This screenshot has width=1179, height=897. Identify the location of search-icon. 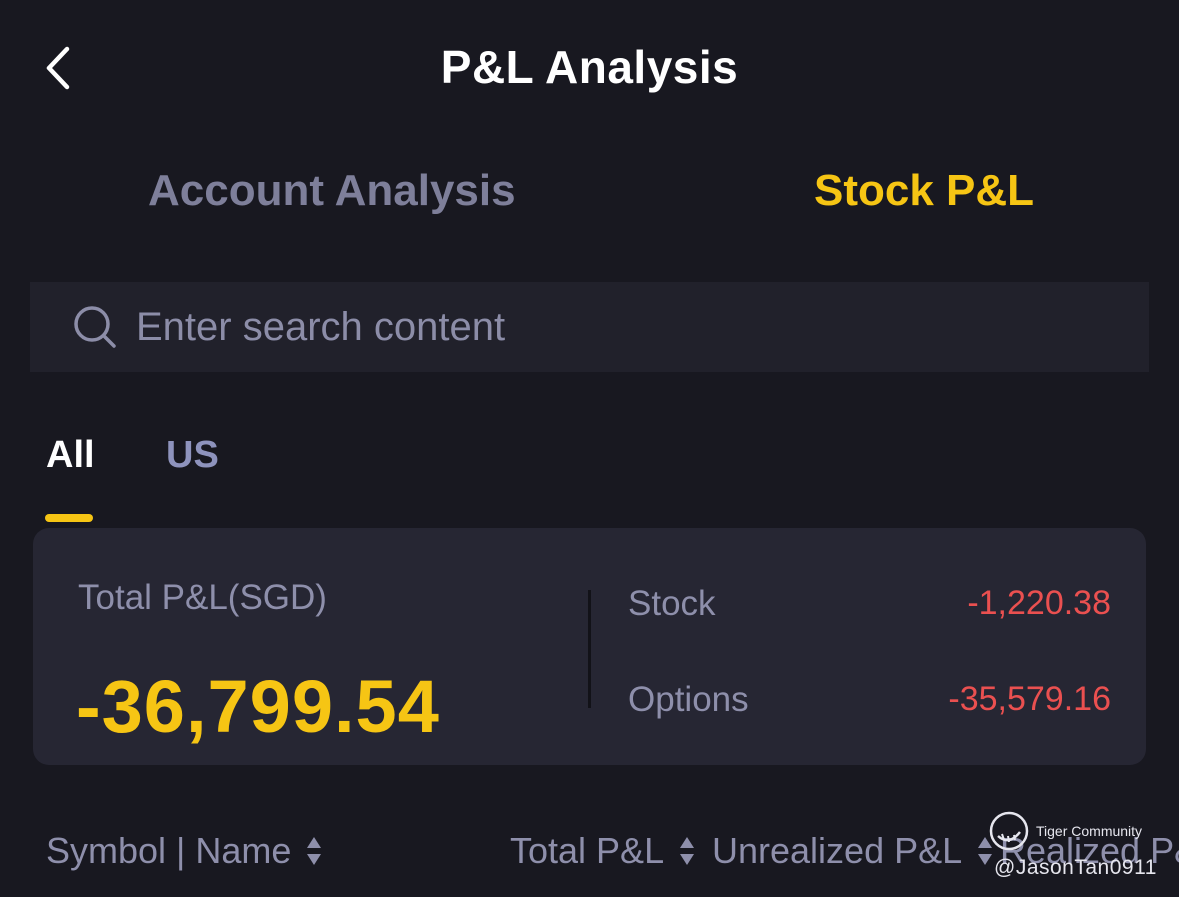
(95, 327).